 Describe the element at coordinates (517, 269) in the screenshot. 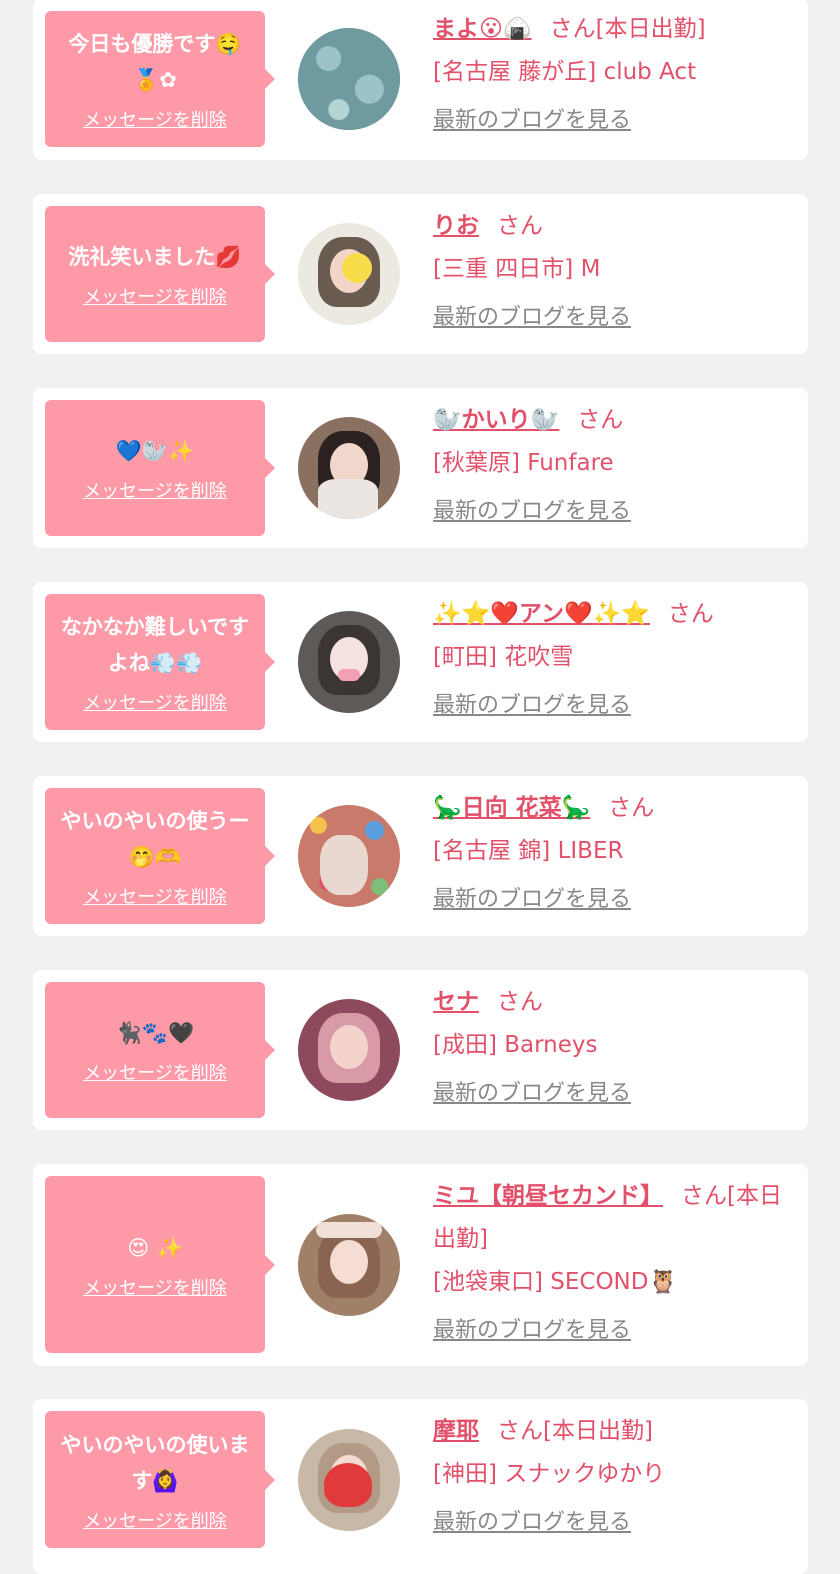

I see `shop-name: [三重 四日市] M` at that location.